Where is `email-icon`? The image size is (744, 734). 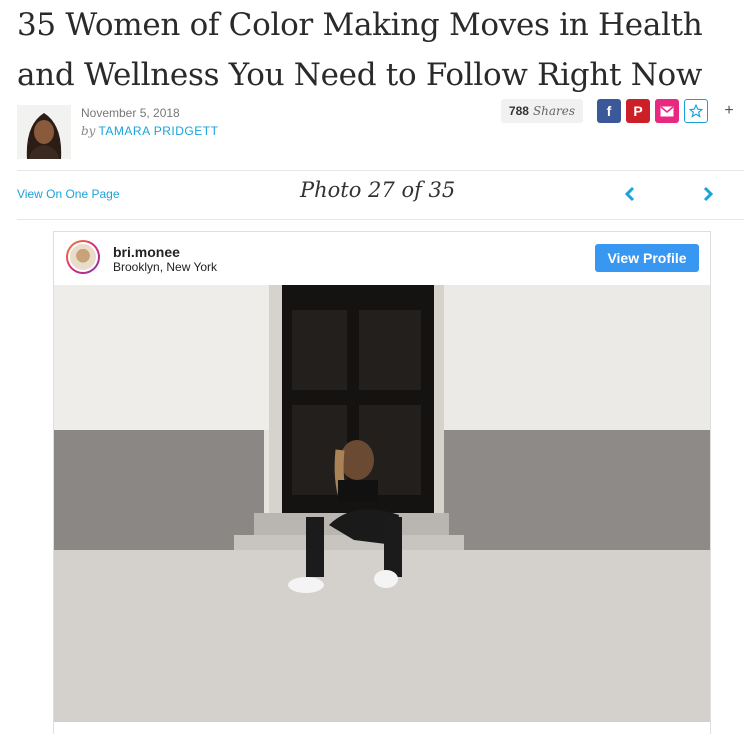
email-icon is located at coordinates (667, 110).